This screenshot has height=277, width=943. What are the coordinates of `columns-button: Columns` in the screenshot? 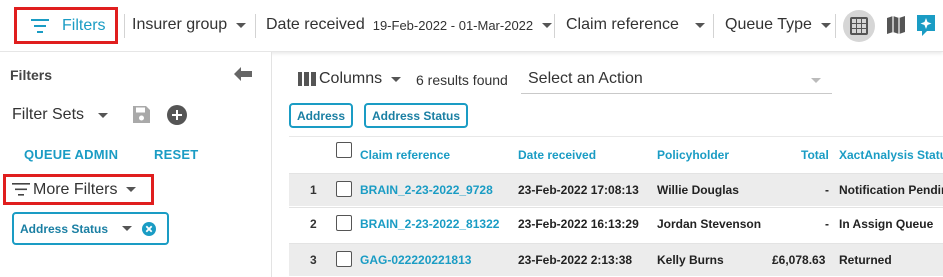 It's located at (350, 79).